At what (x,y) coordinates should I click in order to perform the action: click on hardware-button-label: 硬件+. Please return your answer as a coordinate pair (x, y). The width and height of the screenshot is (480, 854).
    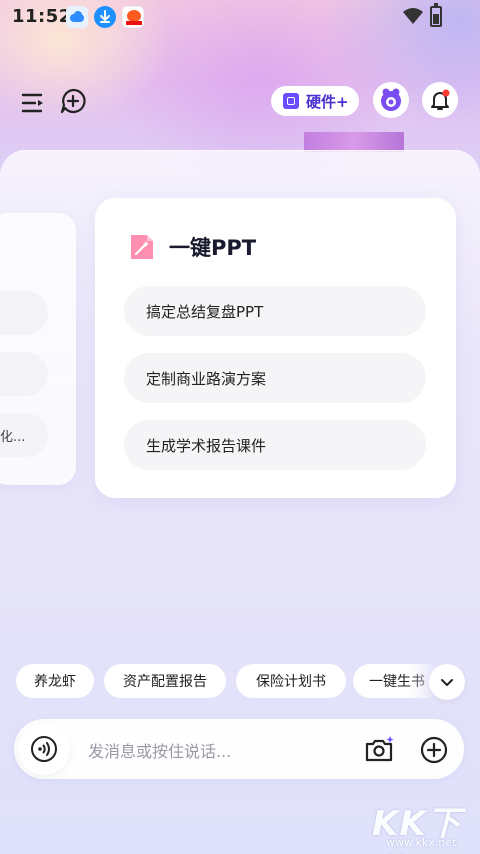
    Looking at the image, I should click on (327, 101).